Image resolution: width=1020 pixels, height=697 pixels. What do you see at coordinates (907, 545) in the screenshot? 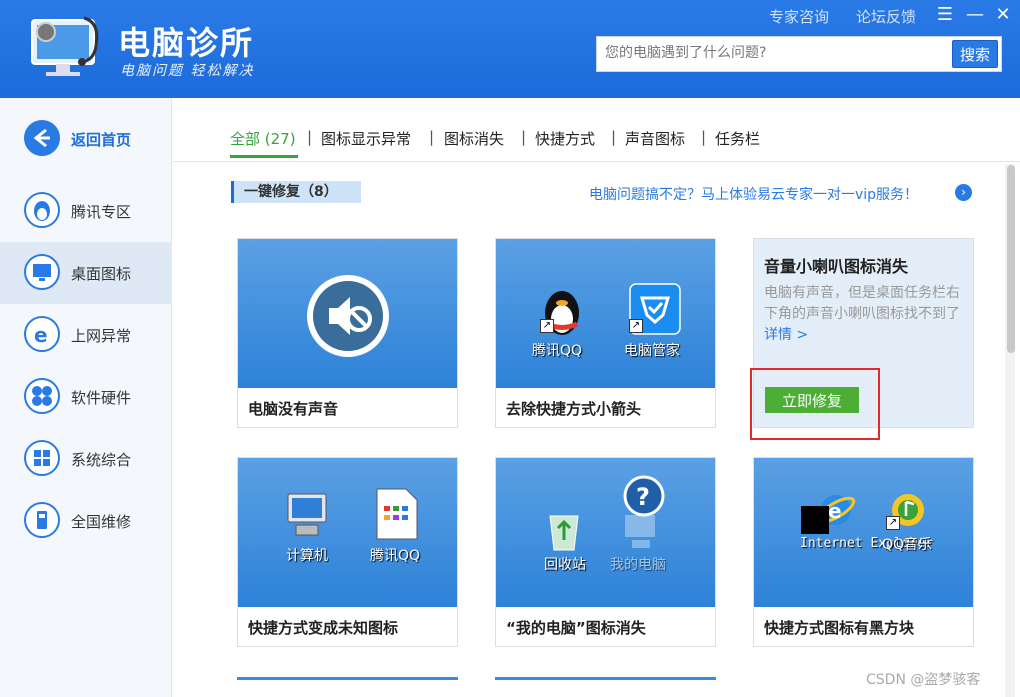
I see `desktop-icon-label: QQ音乐` at bounding box center [907, 545].